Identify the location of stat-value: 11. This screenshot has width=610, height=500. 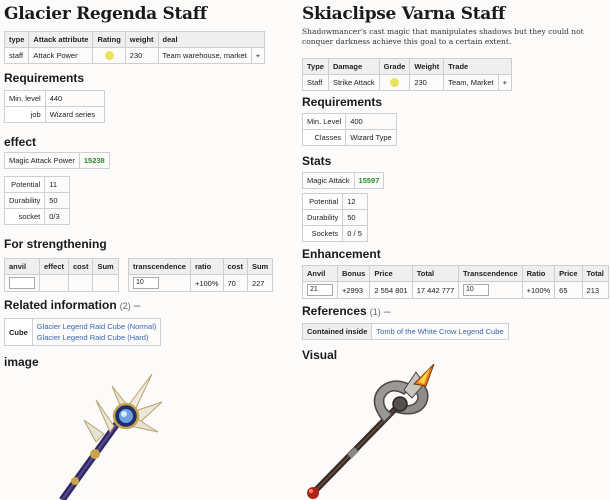
(57, 184).